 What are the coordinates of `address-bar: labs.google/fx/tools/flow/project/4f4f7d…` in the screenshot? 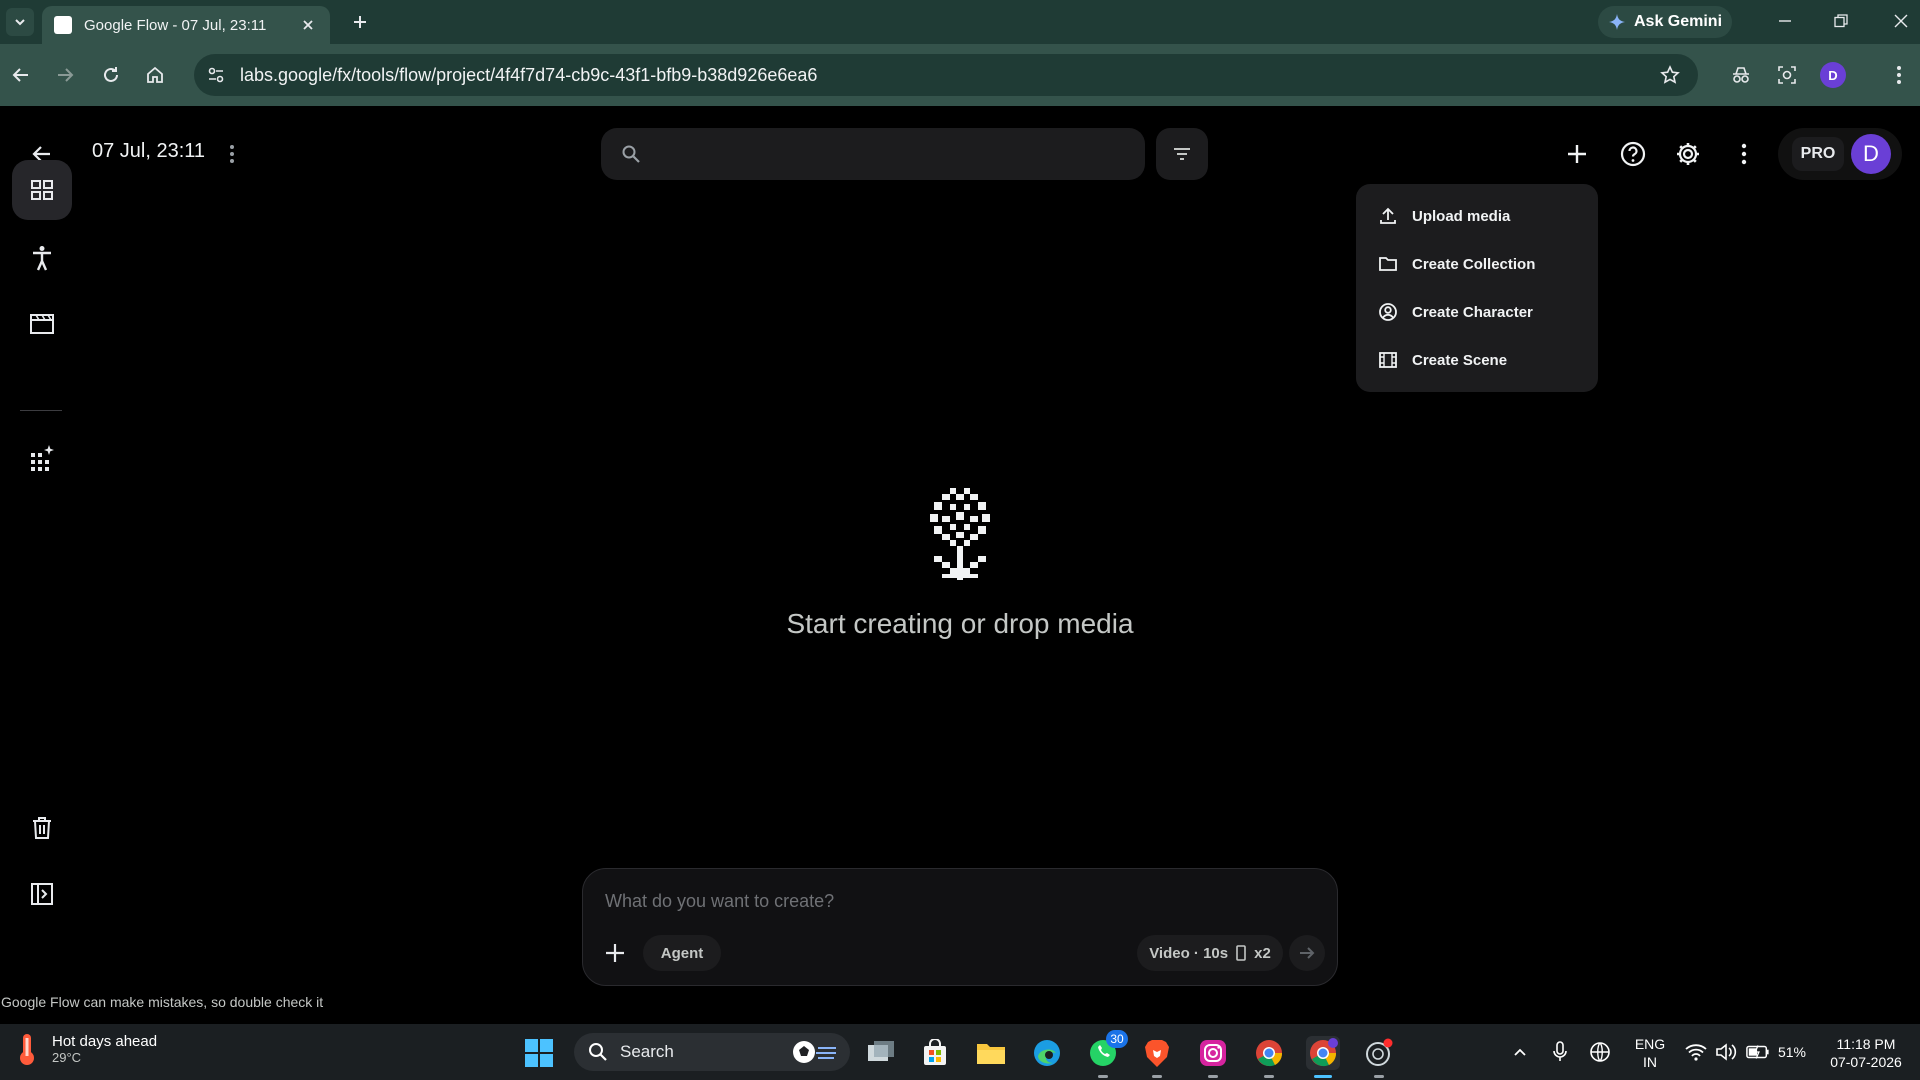 It's located at (946, 75).